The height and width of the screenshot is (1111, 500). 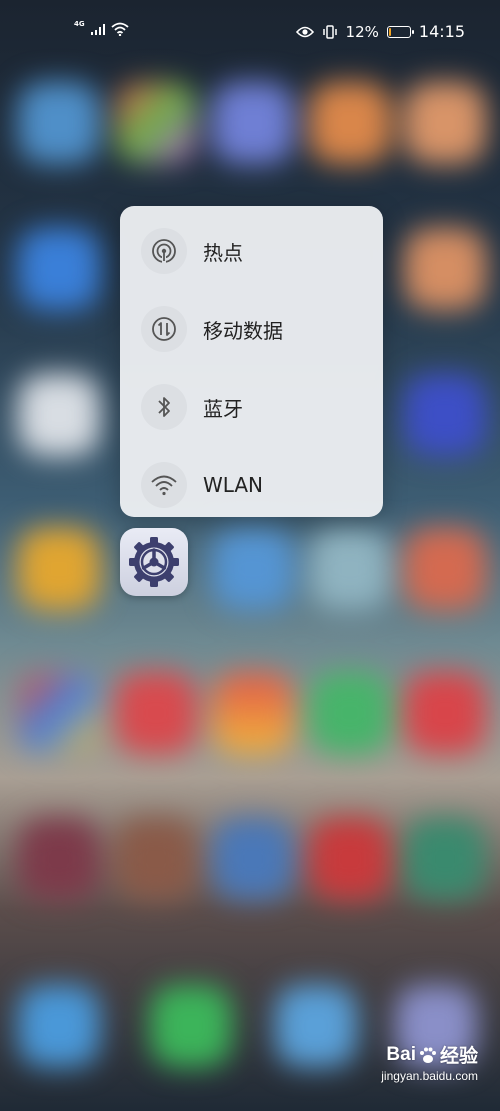 I want to click on shortcut-label: WLAN, so click(x=233, y=485).